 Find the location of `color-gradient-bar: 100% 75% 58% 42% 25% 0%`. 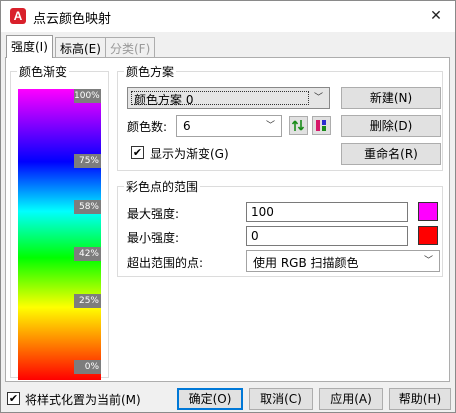

color-gradient-bar: 100% 75% 58% 42% 25% 0% is located at coordinates (59, 234).